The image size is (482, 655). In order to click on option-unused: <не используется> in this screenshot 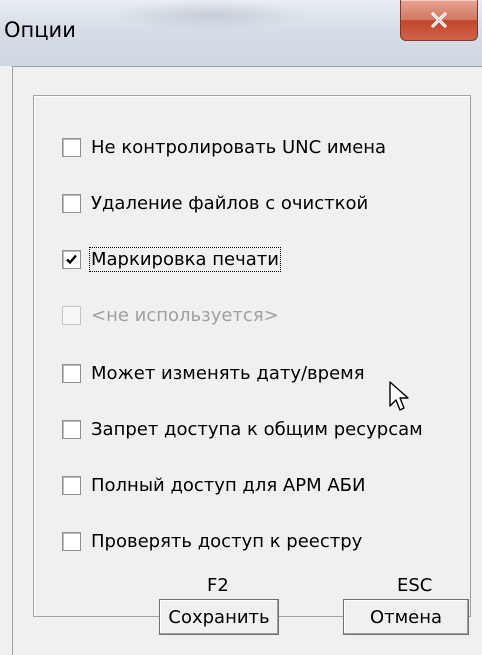, I will do `click(170, 315)`.